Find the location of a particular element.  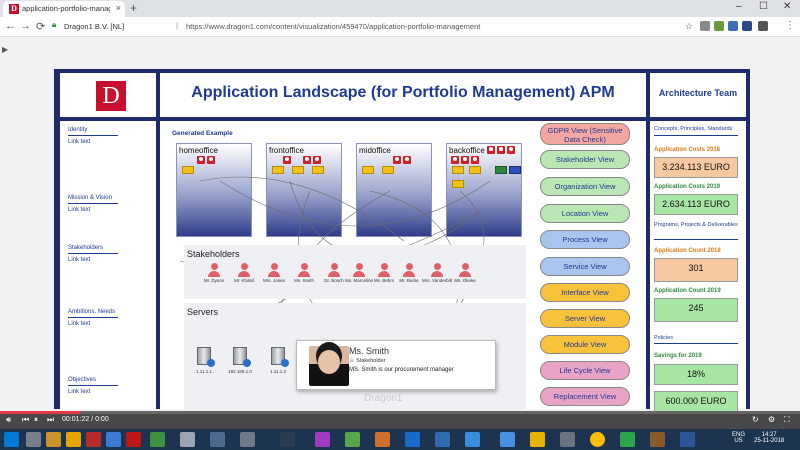

star-icon: ☆ is located at coordinates (689, 26).